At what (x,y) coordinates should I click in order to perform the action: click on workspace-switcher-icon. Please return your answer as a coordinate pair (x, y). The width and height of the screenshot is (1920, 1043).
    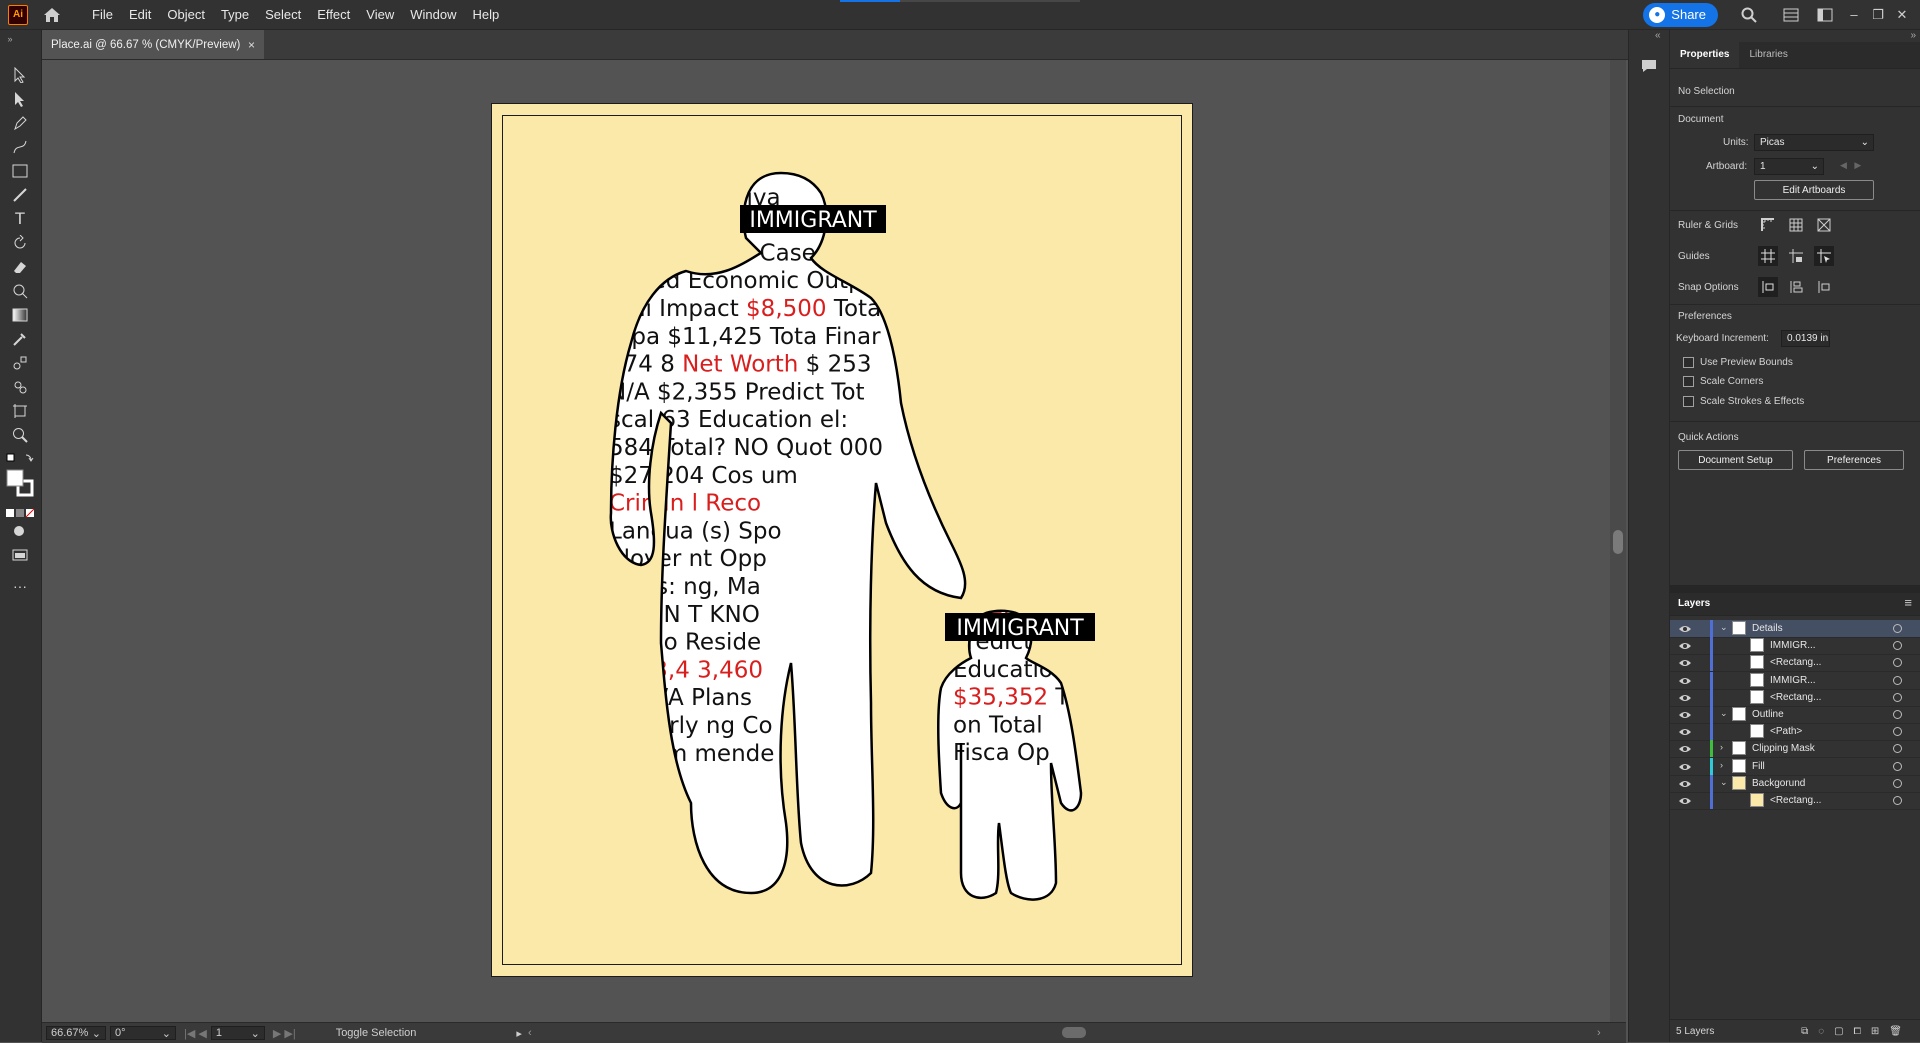
    Looking at the image, I should click on (1825, 15).